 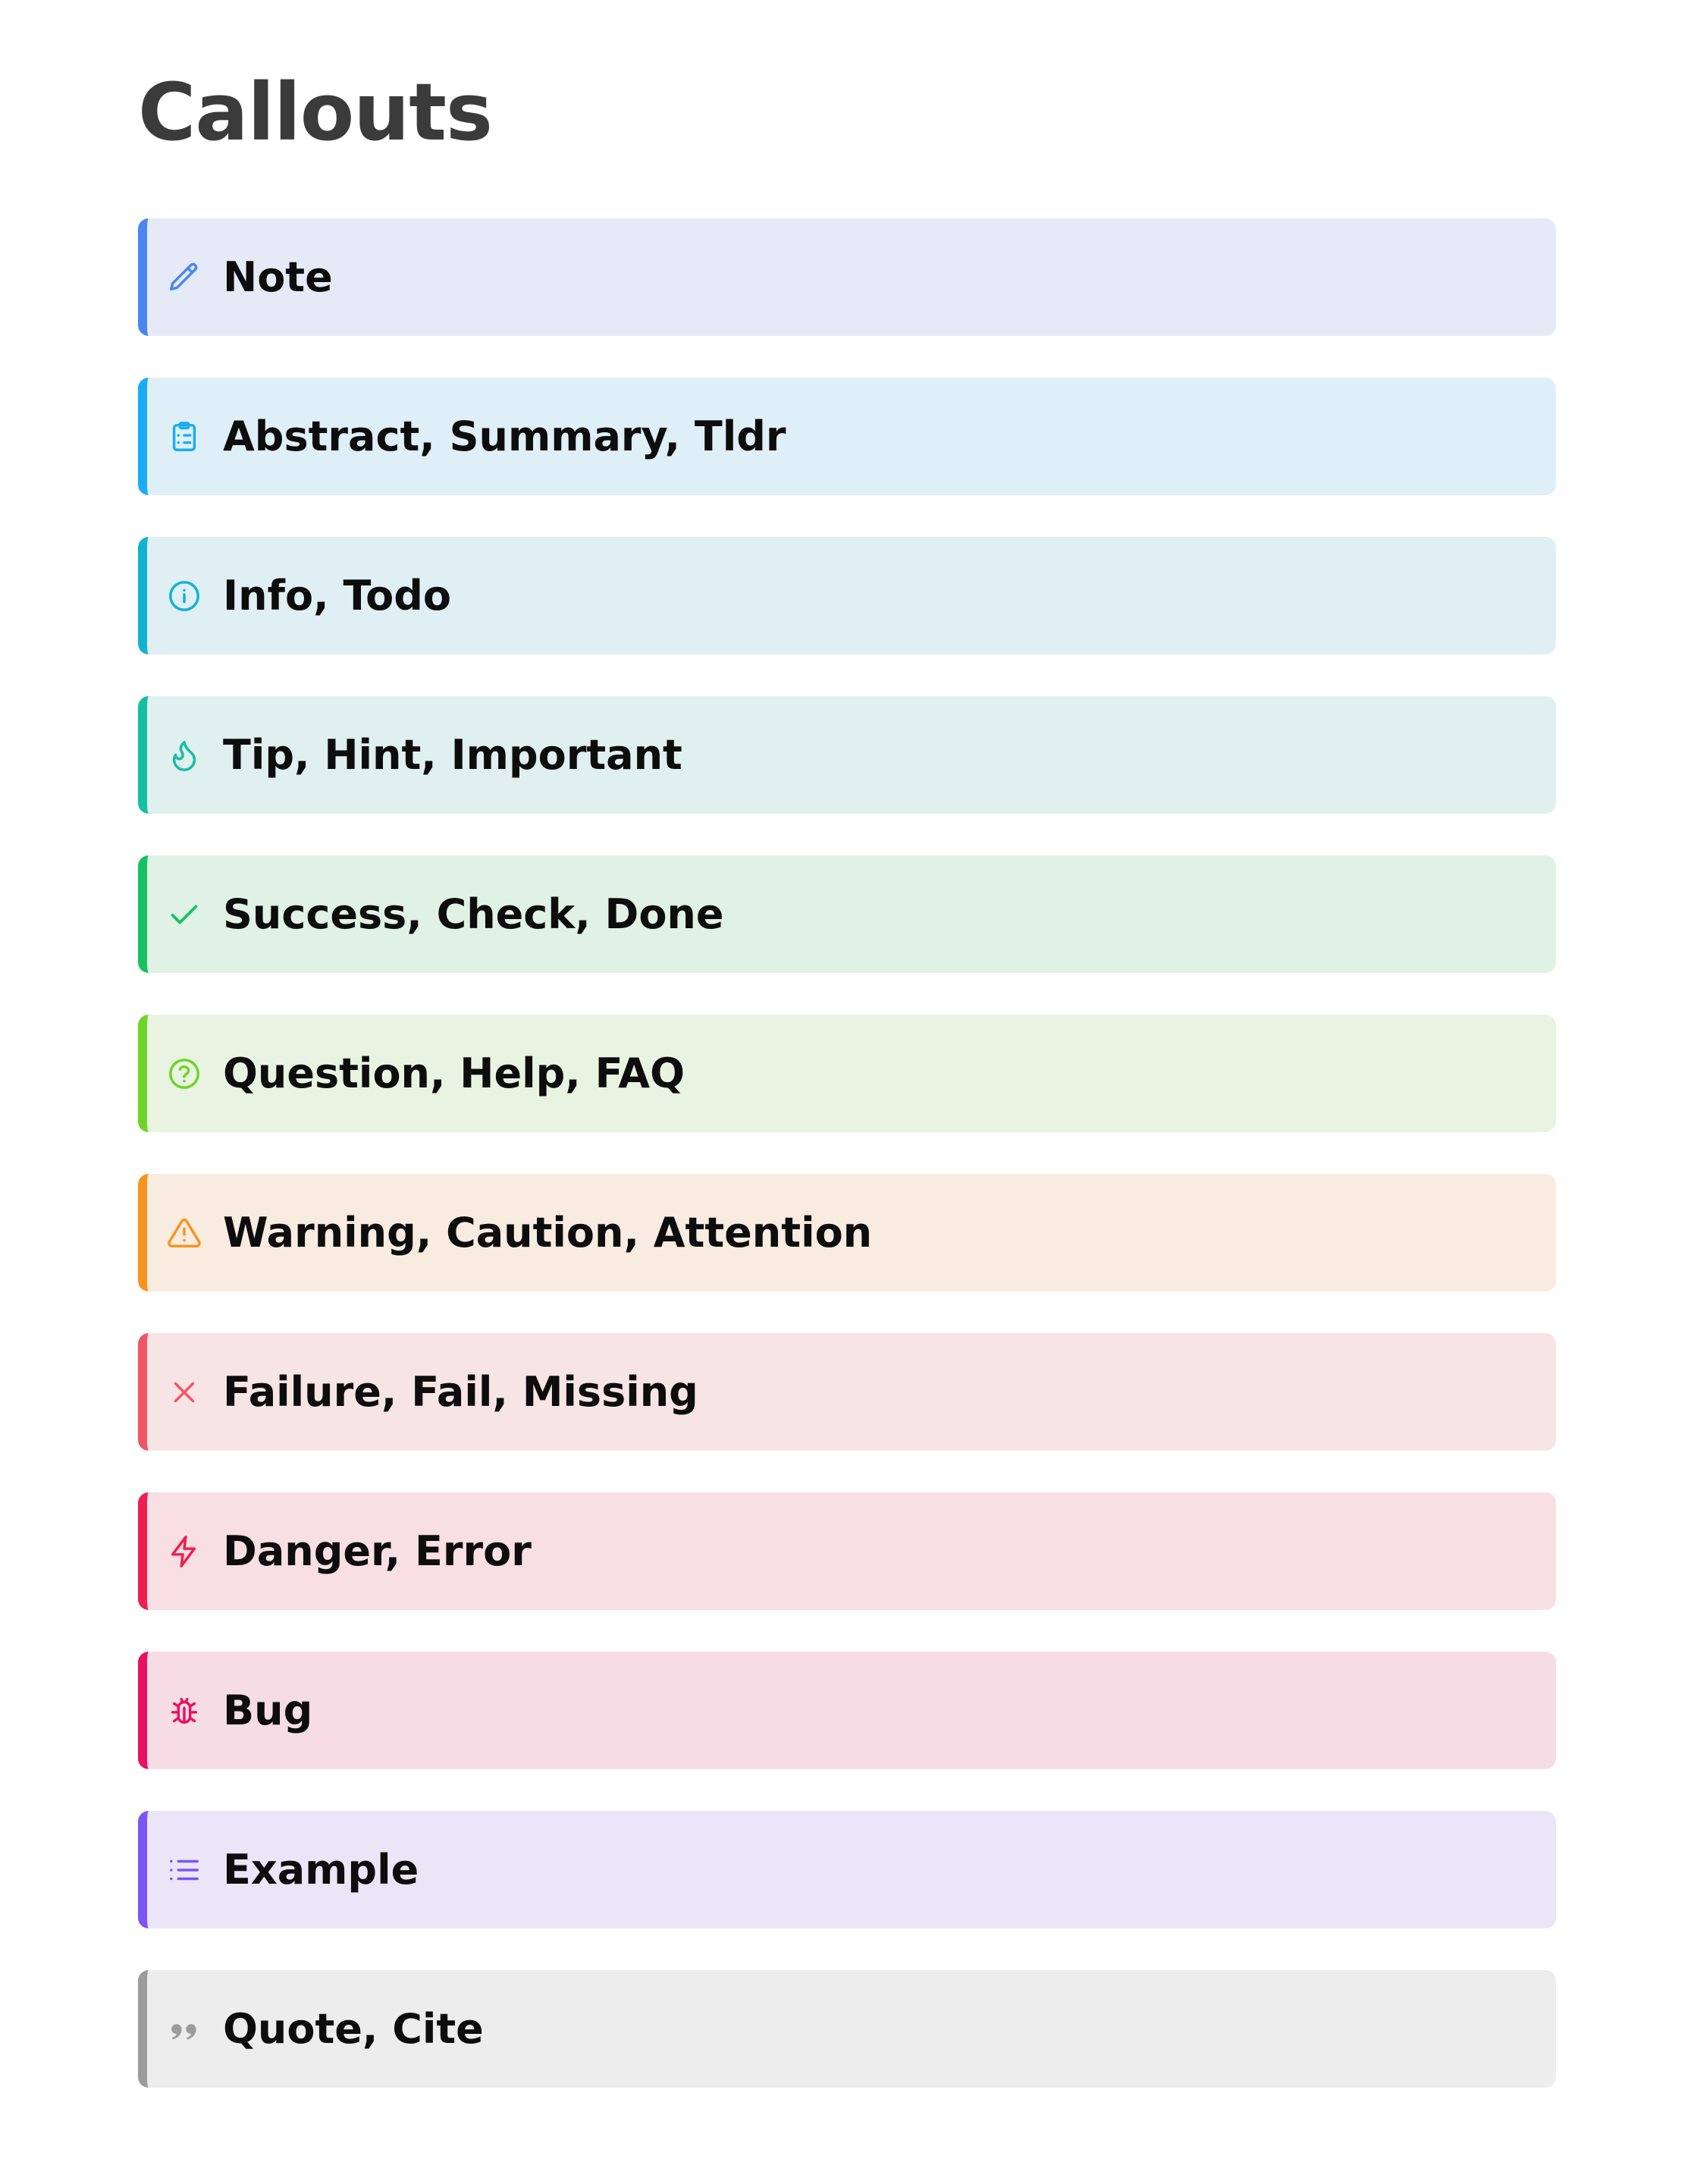 I want to click on page-title: Callouts, so click(x=315, y=112).